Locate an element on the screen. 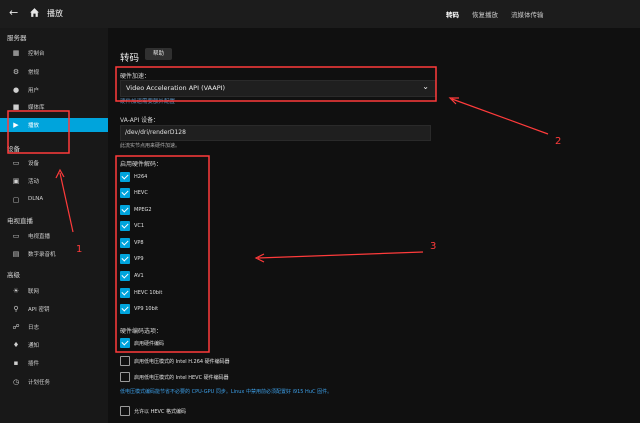  annotation-number-3: 3 is located at coordinates (433, 246).